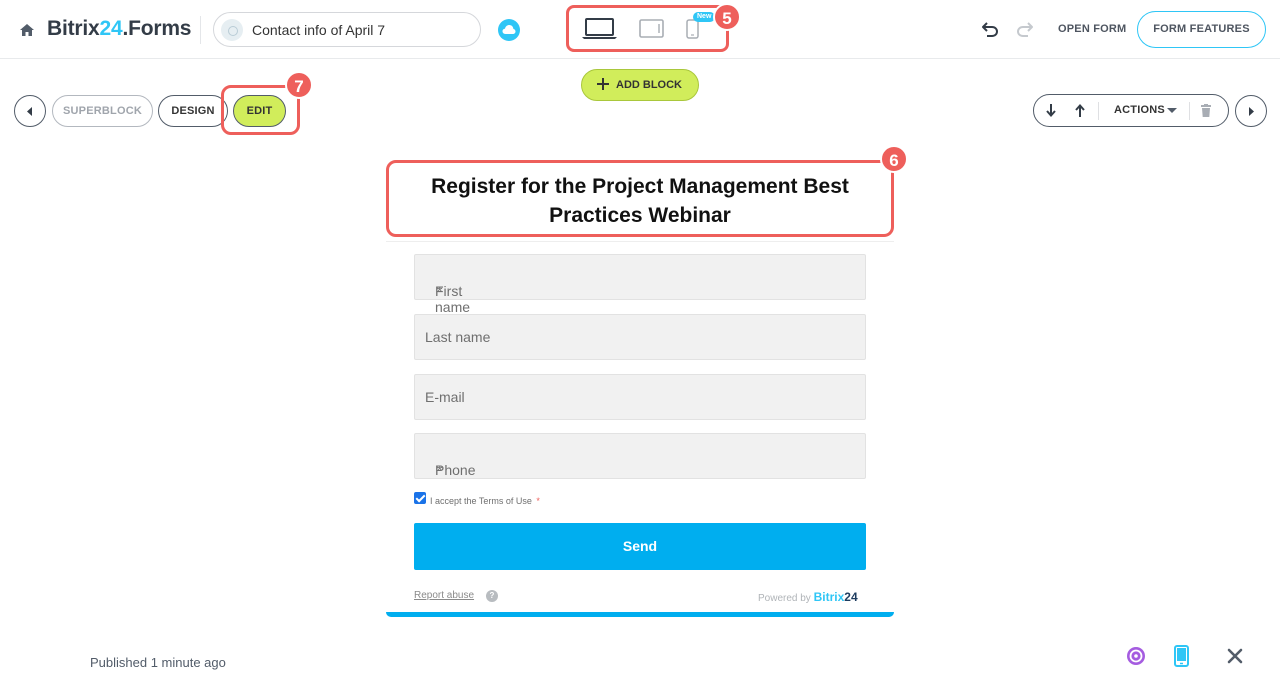  Describe the element at coordinates (193, 111) in the screenshot. I see `design-button: DESIGN` at that location.